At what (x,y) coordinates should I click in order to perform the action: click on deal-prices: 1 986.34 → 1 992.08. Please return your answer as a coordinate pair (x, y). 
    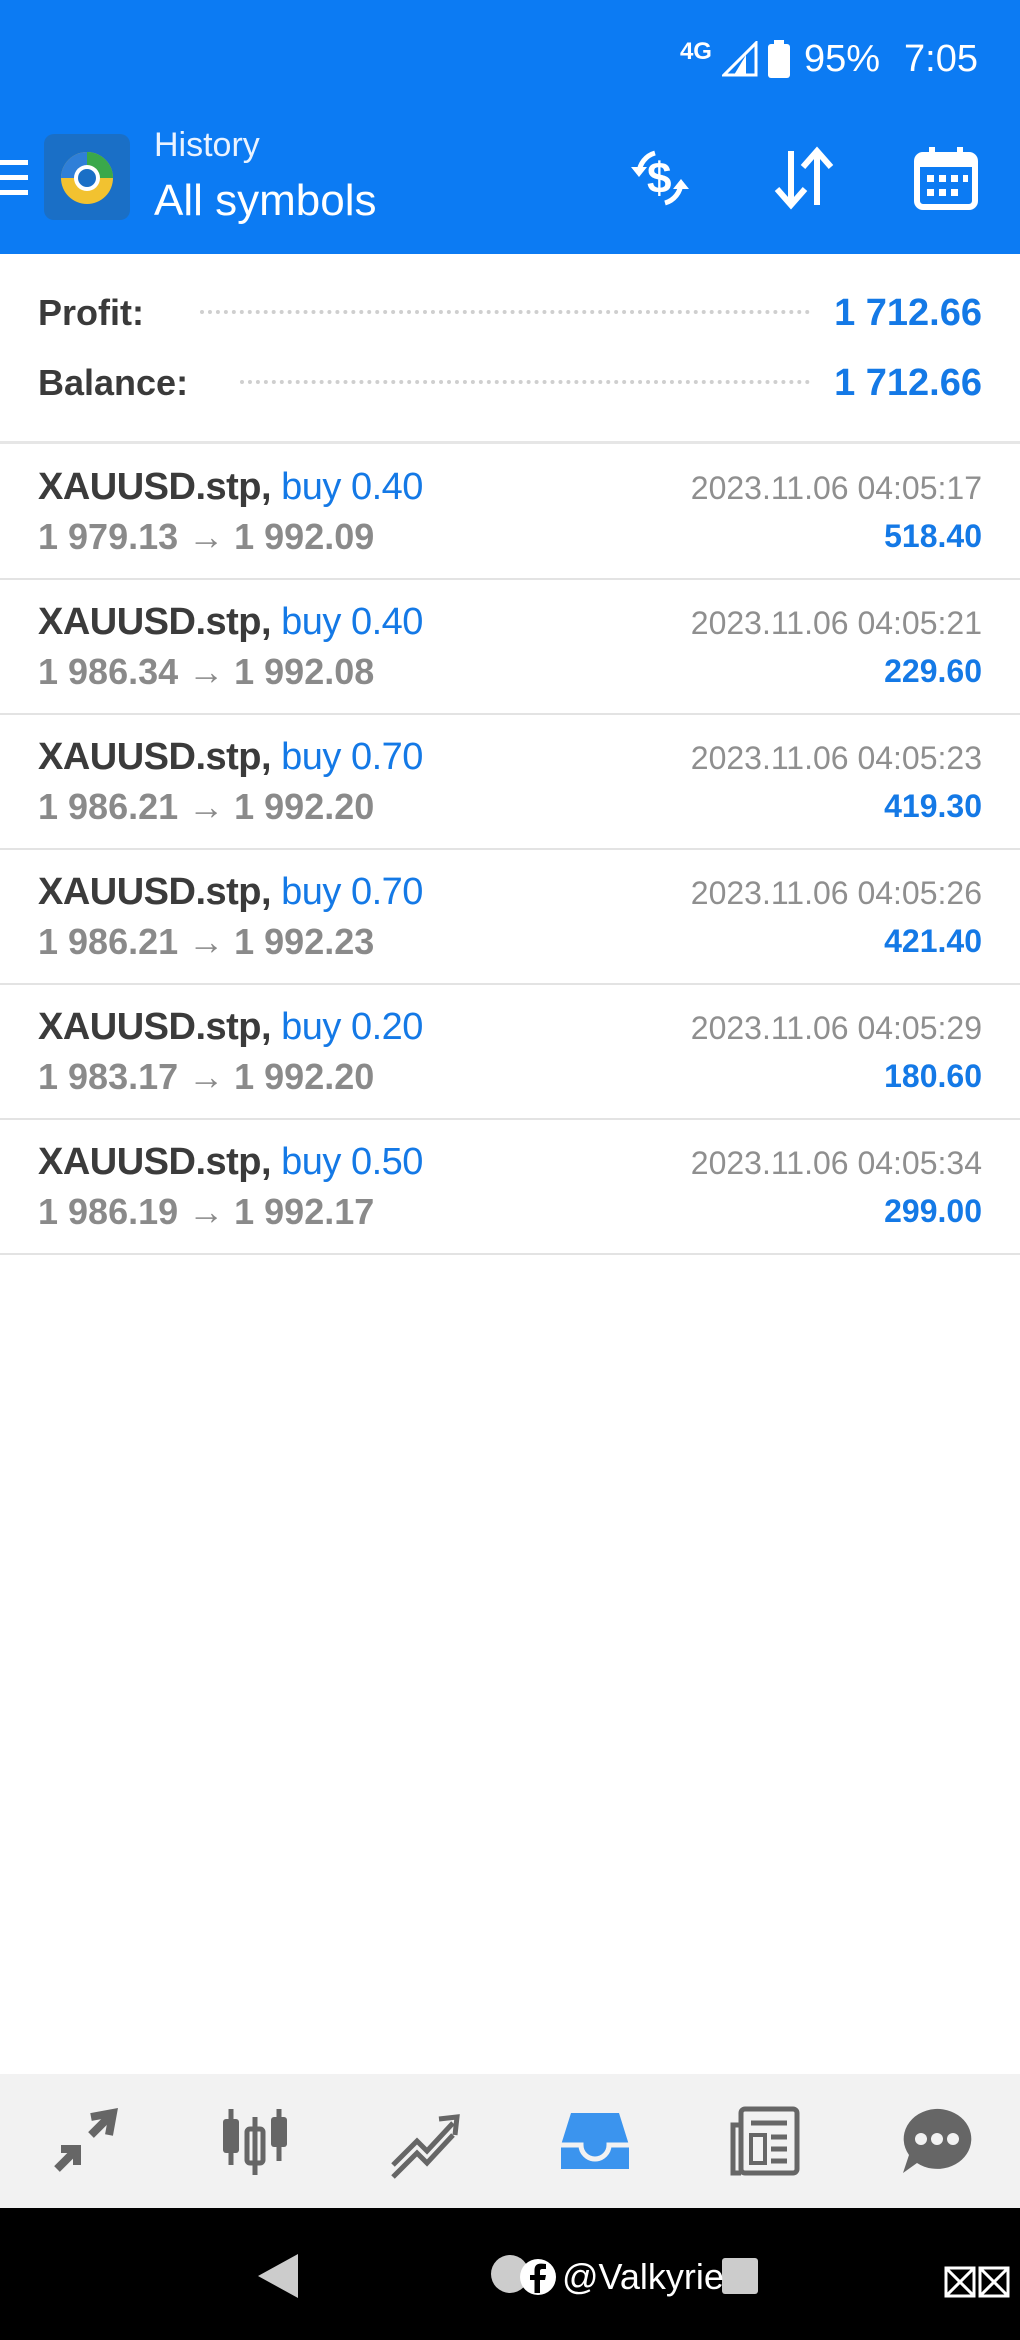
    Looking at the image, I should click on (206, 671).